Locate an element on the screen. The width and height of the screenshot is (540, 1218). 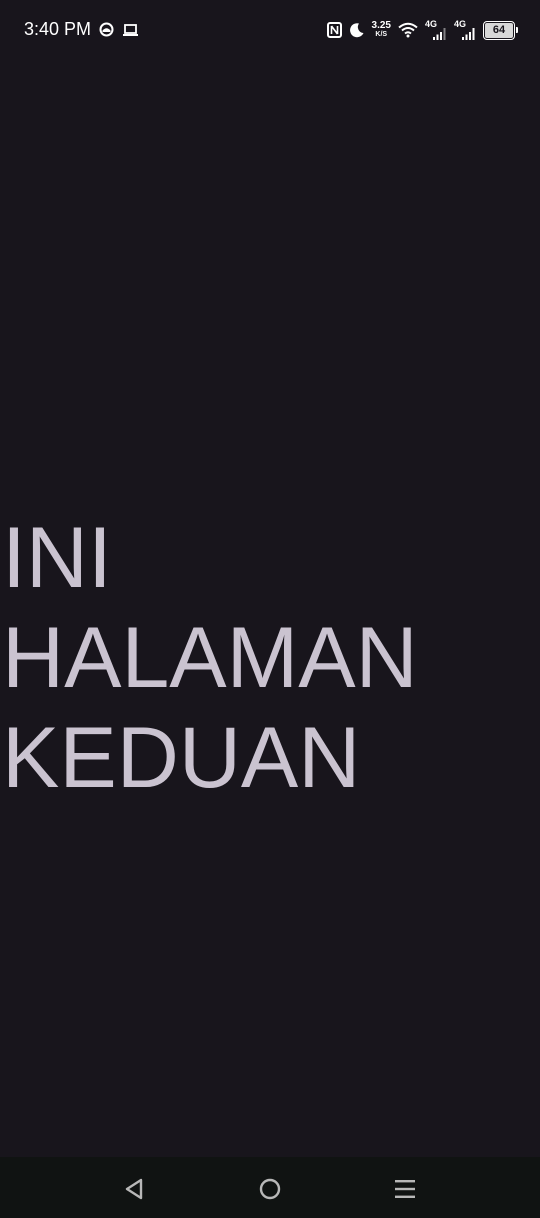
battery-icon: 64 is located at coordinates (500, 30).